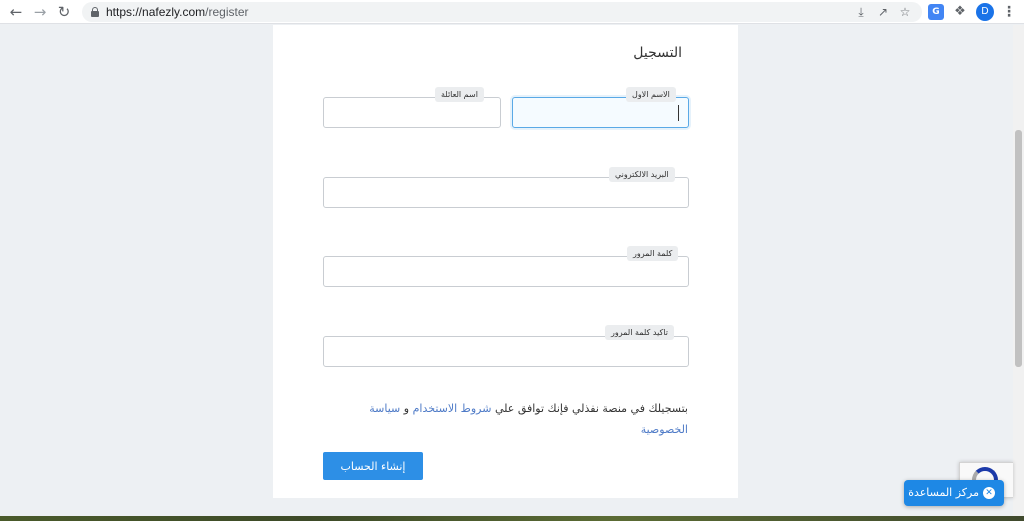  Describe the element at coordinates (653, 253) in the screenshot. I see `password-label: كلمة المرور` at that location.